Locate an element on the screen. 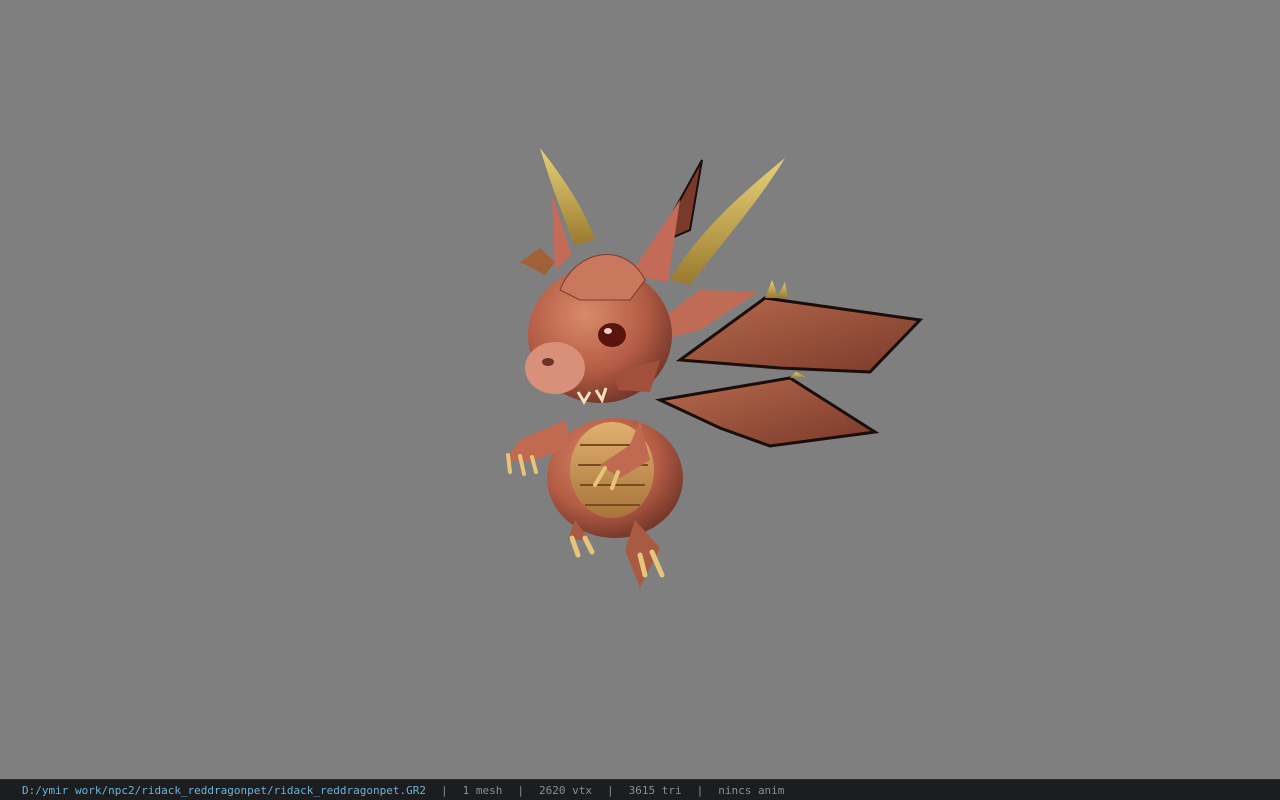 This screenshot has width=1280, height=800. animation-status: nincs anim is located at coordinates (751, 790).